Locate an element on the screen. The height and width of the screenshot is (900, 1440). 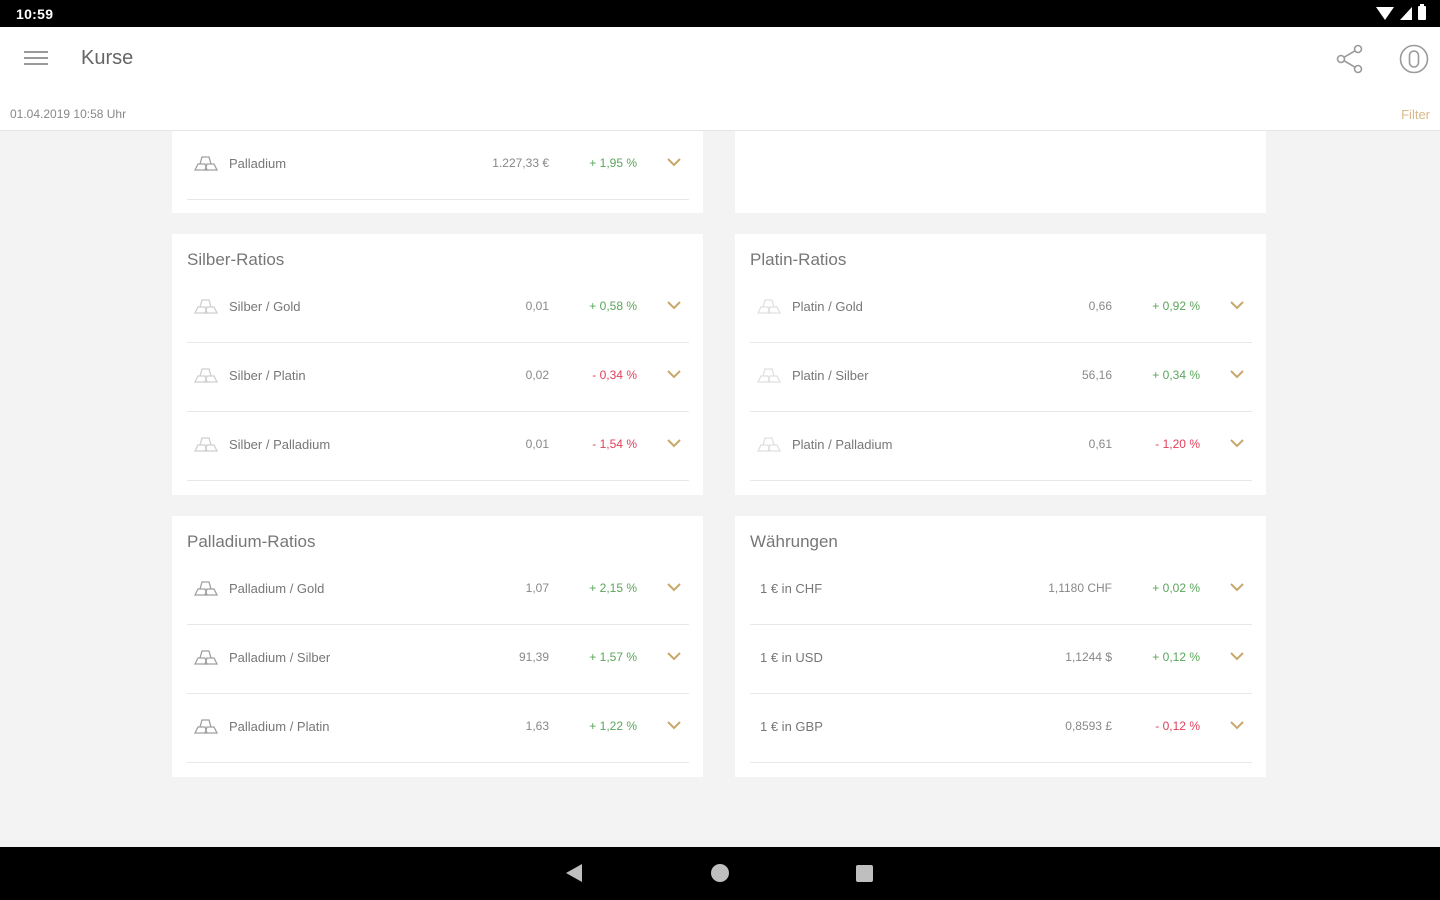
home-icon is located at coordinates (720, 873).